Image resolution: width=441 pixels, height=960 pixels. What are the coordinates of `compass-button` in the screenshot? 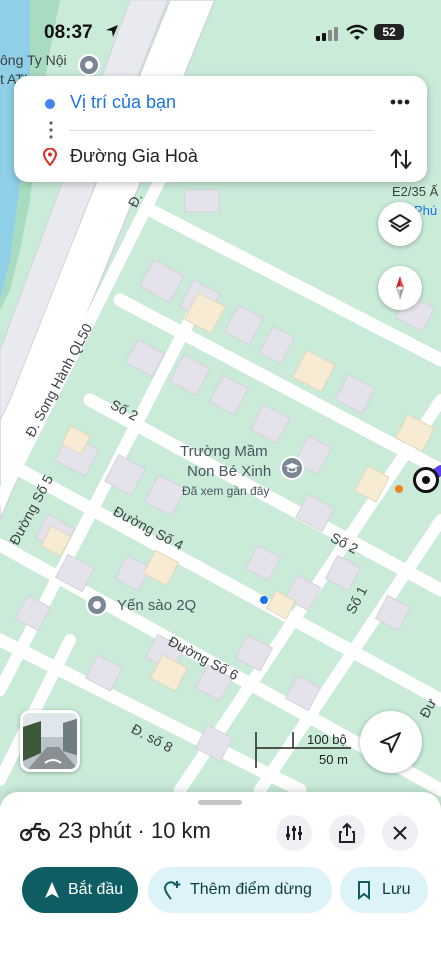 It's located at (400, 288).